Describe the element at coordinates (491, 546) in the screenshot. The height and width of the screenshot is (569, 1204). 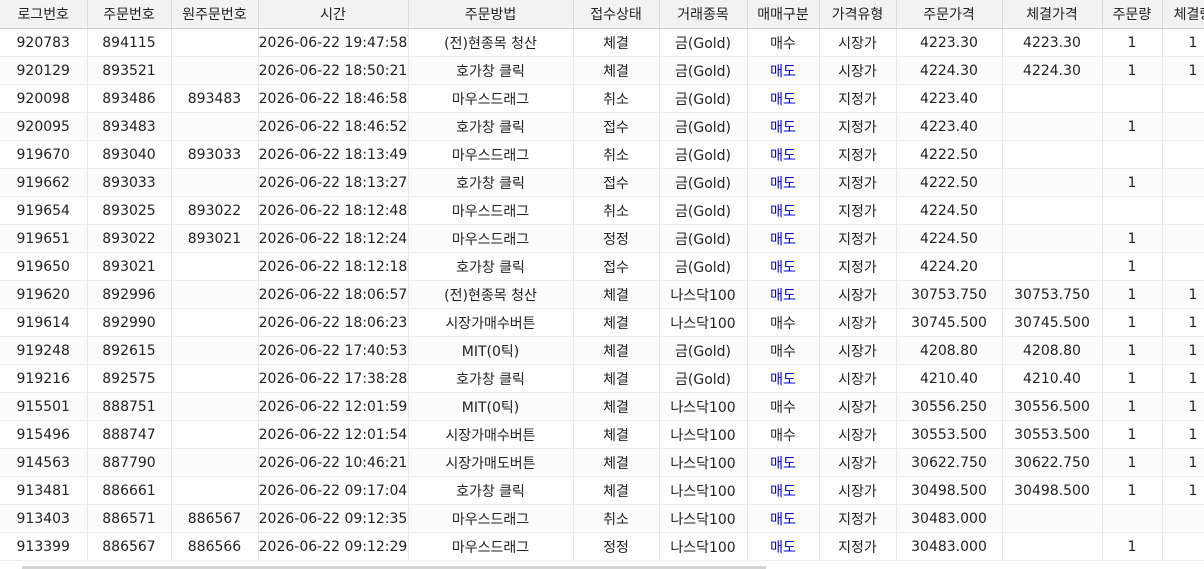
I see `method-cell: 마우스드래그` at that location.